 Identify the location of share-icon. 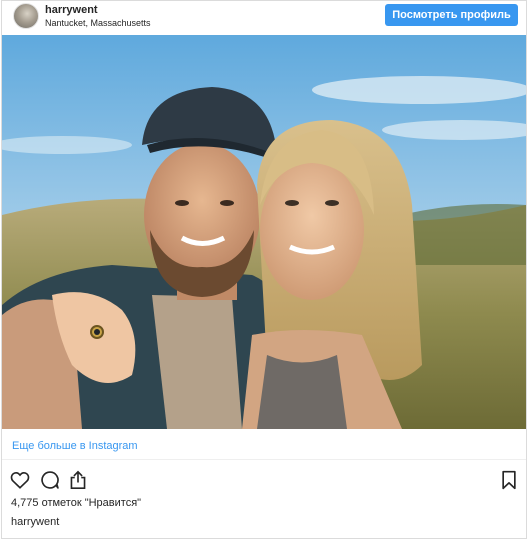
(78, 482).